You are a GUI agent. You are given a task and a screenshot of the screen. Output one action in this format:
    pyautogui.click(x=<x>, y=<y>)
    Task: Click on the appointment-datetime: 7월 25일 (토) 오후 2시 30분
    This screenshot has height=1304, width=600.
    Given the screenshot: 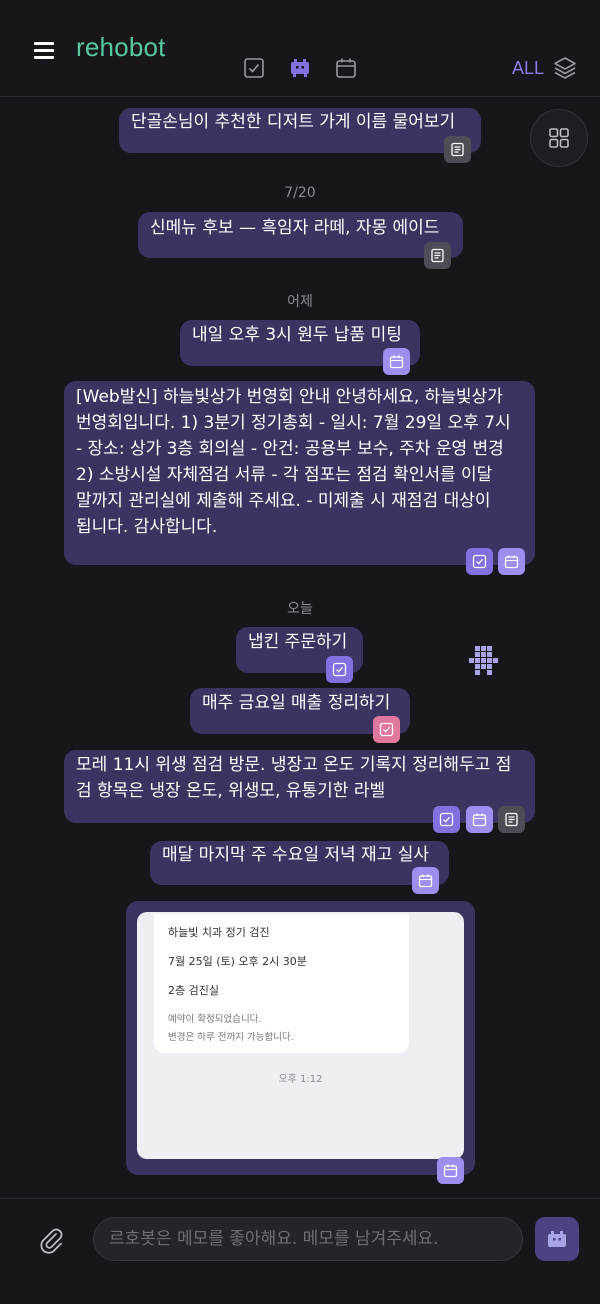 What is the action you would take?
    pyautogui.click(x=237, y=961)
    